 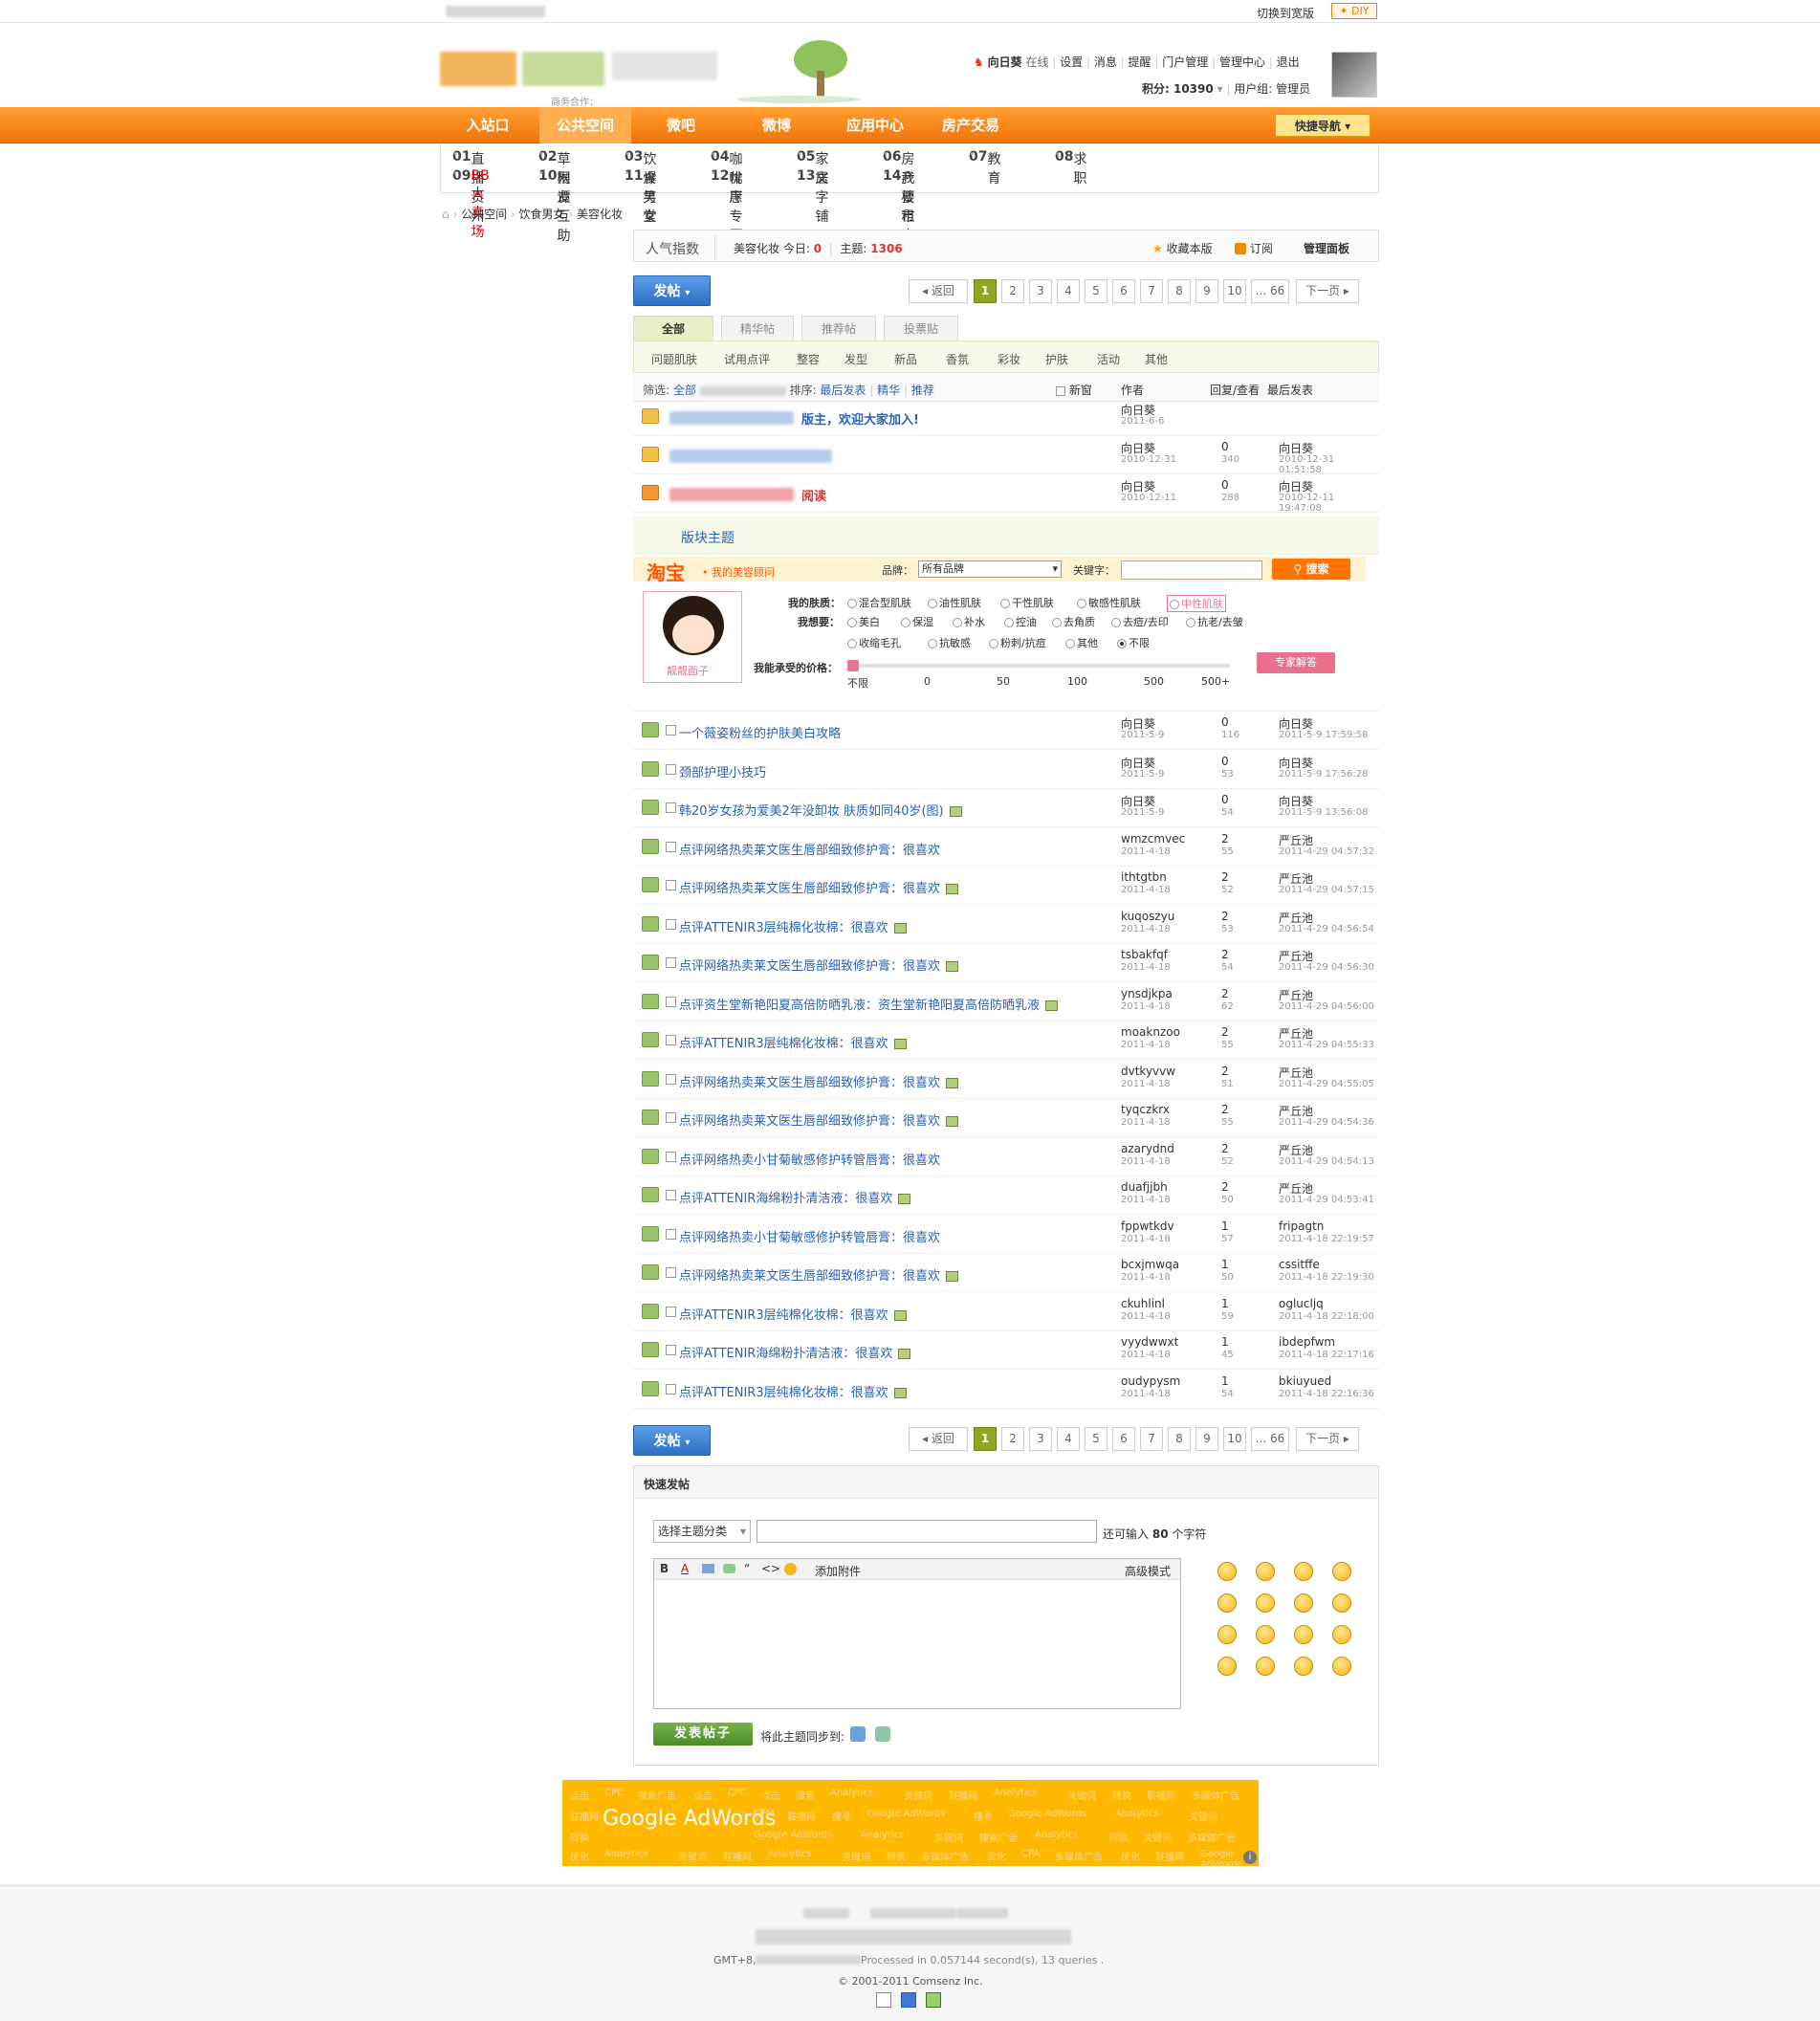 What do you see at coordinates (664, 1568) in the screenshot?
I see `bold-icon: B` at bounding box center [664, 1568].